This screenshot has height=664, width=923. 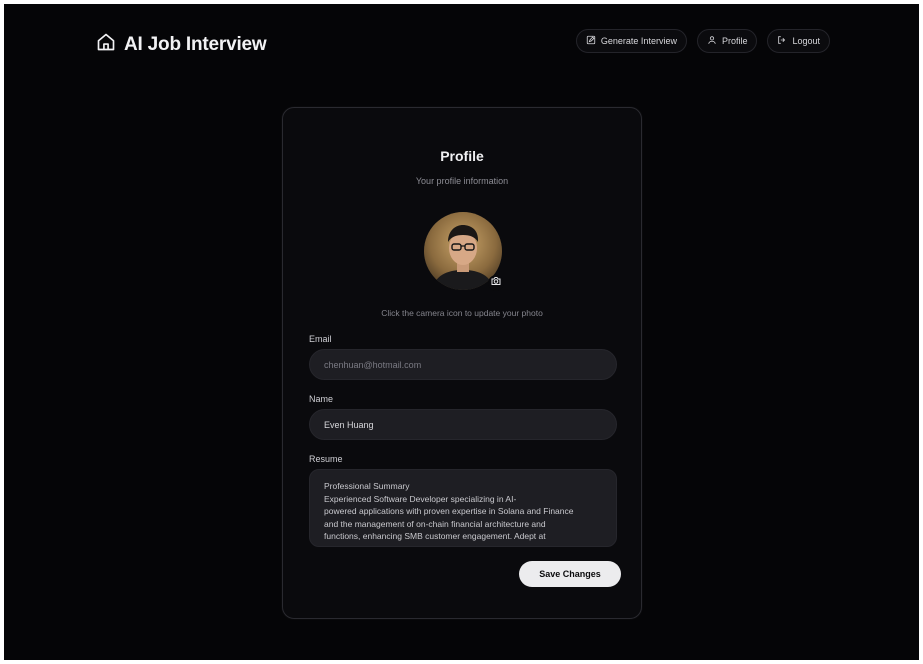 What do you see at coordinates (321, 399) in the screenshot?
I see `name-label: Name` at bounding box center [321, 399].